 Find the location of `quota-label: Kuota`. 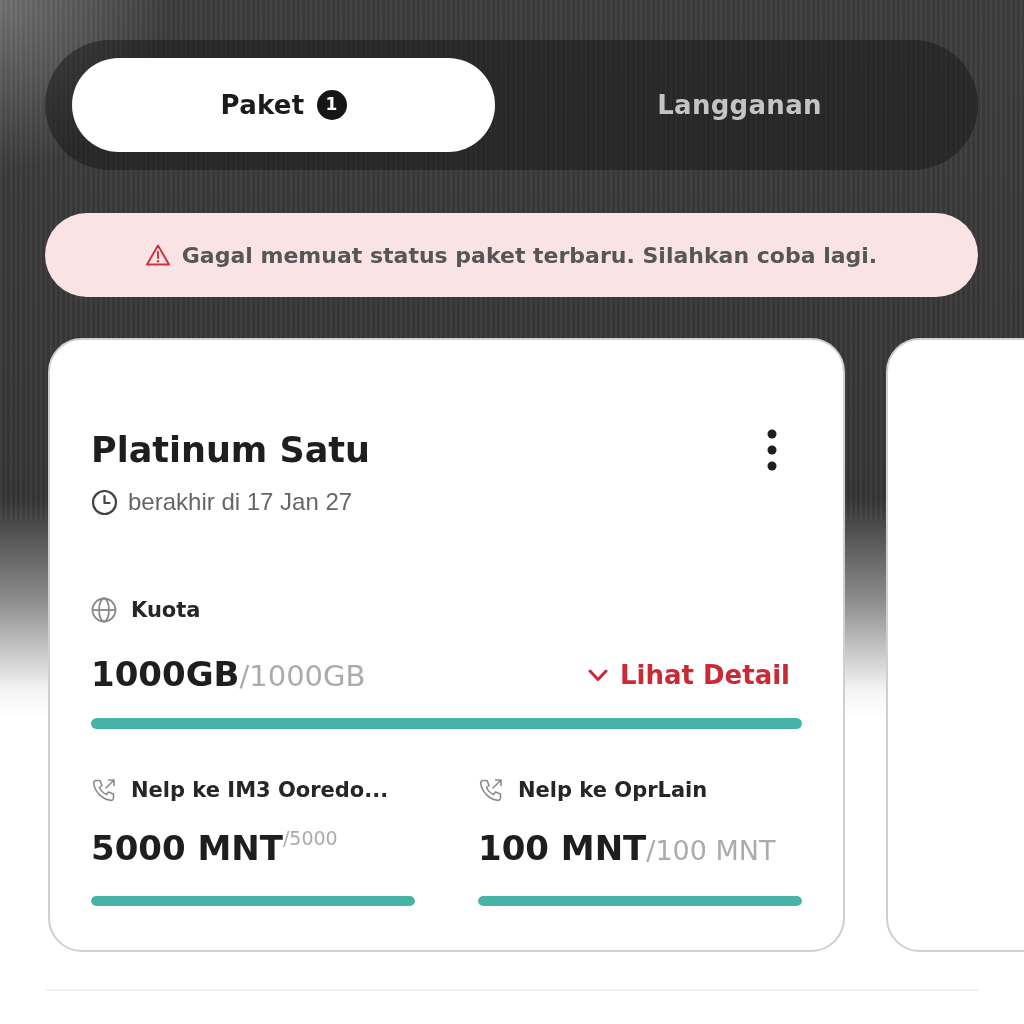

quota-label: Kuota is located at coordinates (166, 610).